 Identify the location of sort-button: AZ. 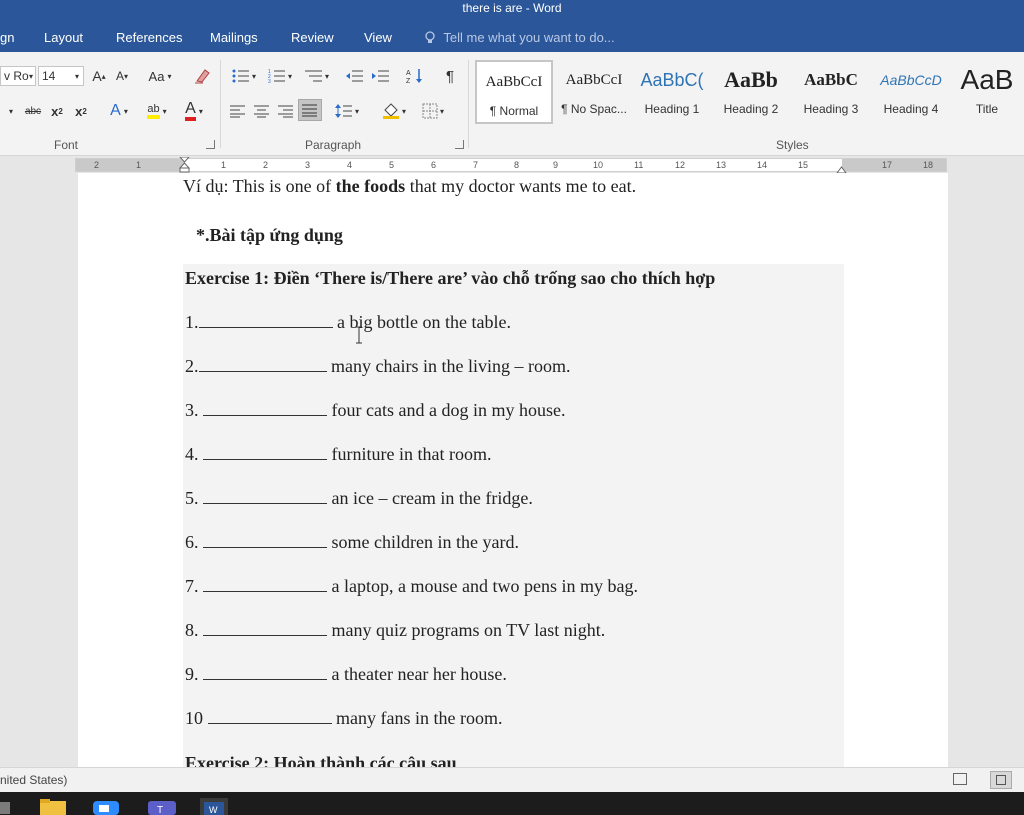
(415, 76).